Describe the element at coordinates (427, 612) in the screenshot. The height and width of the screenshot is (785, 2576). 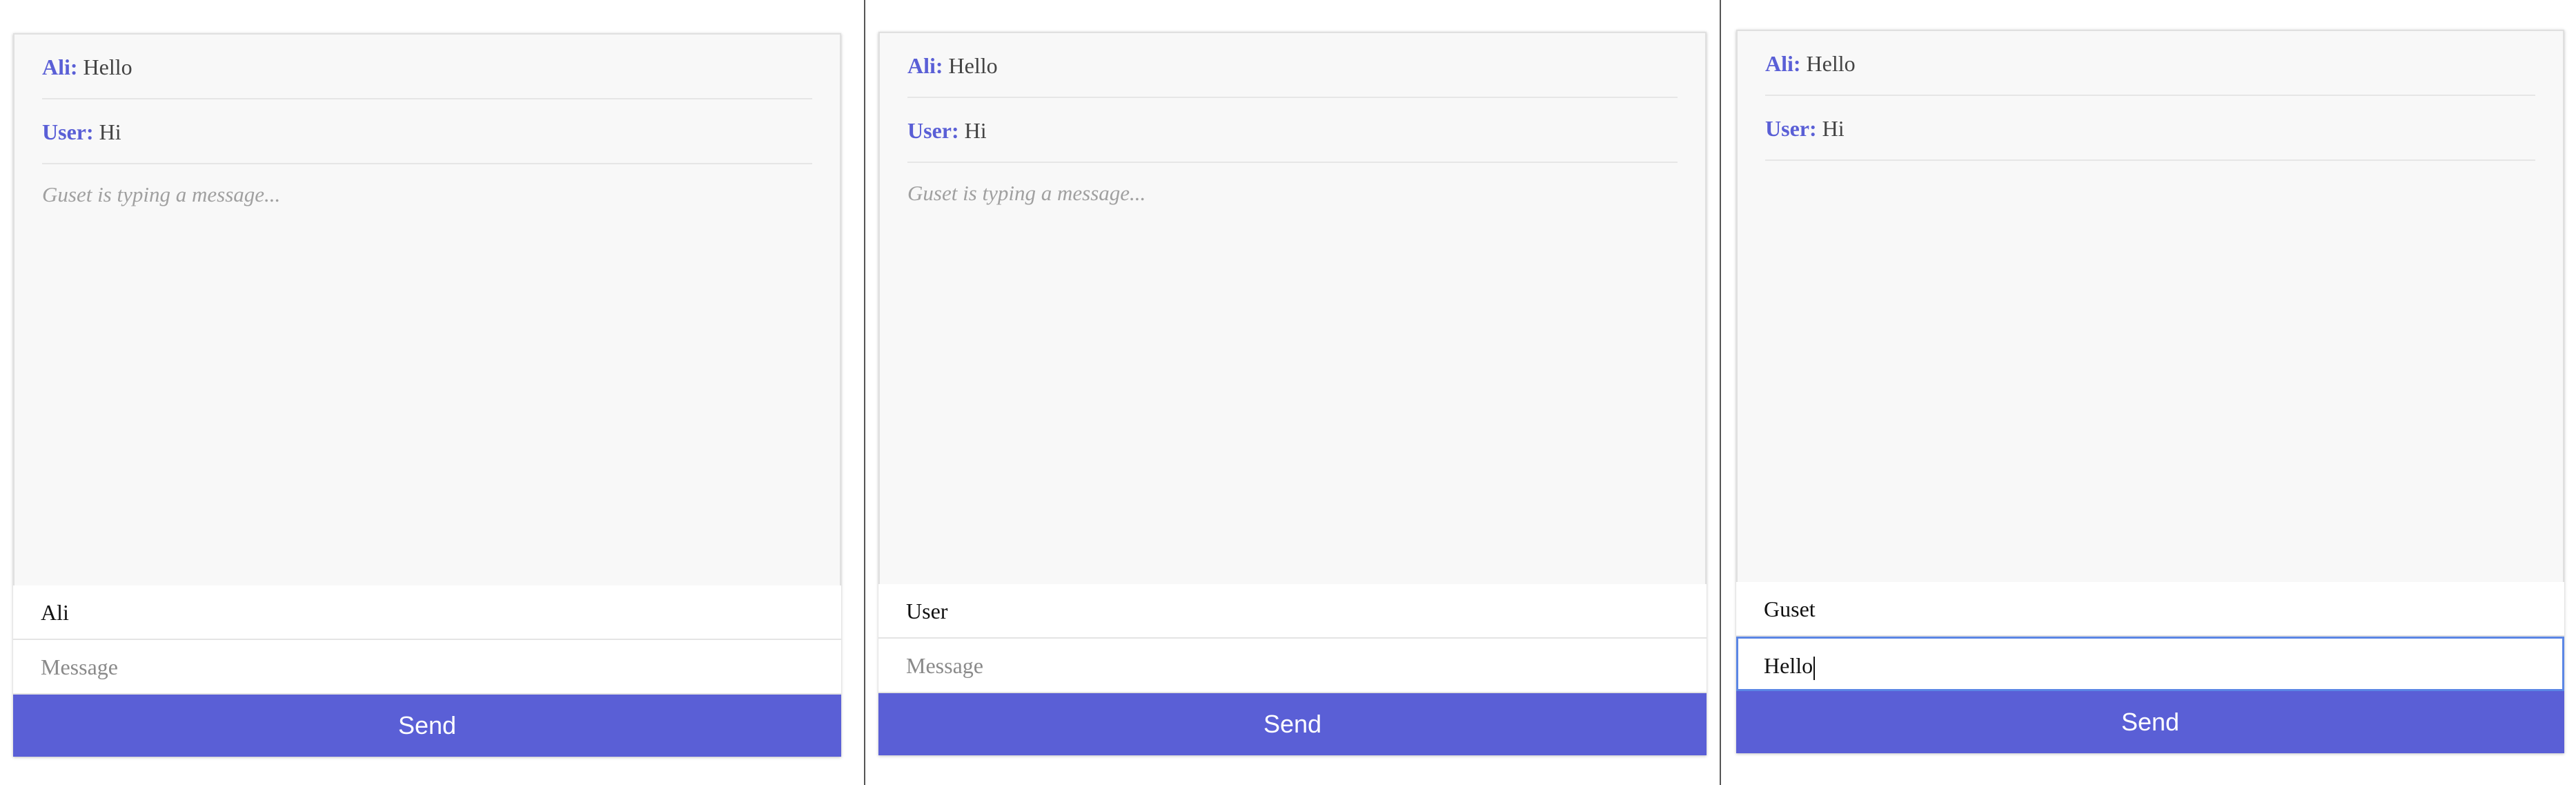
I see `username-field: Ali` at that location.